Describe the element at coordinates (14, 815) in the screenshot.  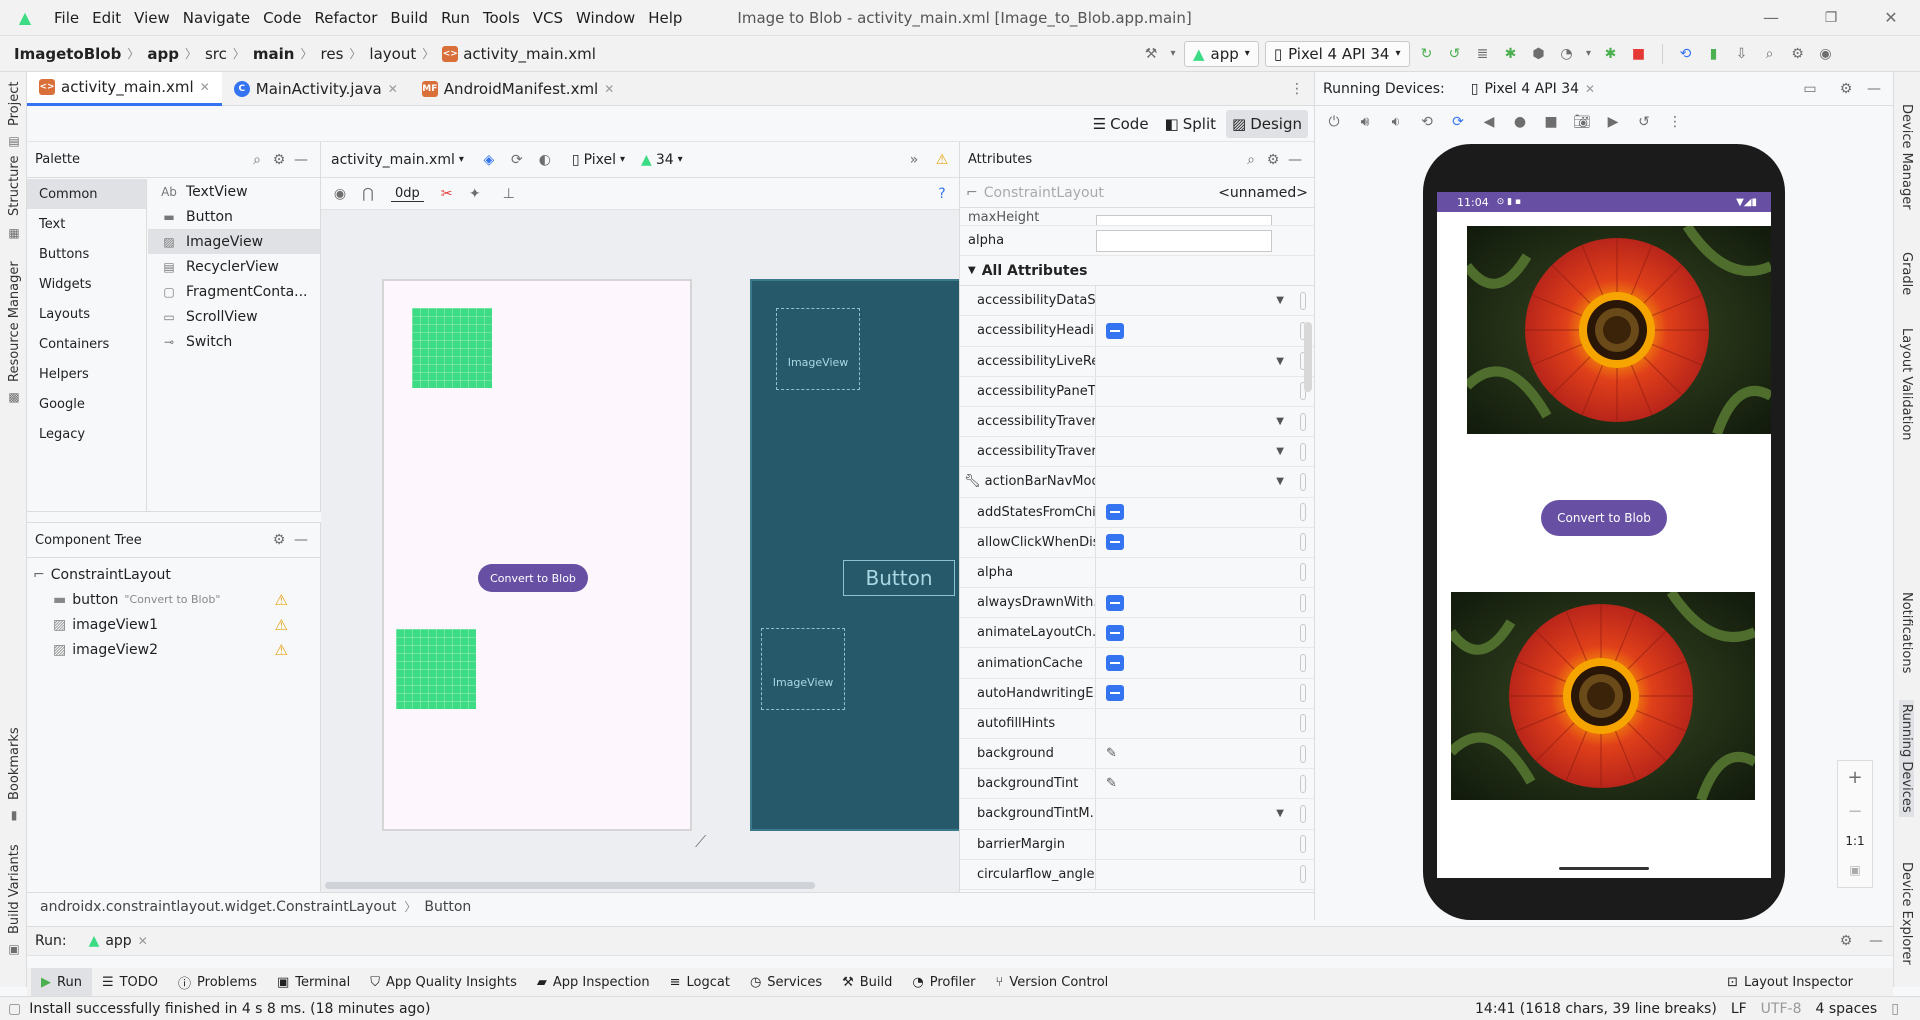
I see `bookmark-icon: ▮` at that location.